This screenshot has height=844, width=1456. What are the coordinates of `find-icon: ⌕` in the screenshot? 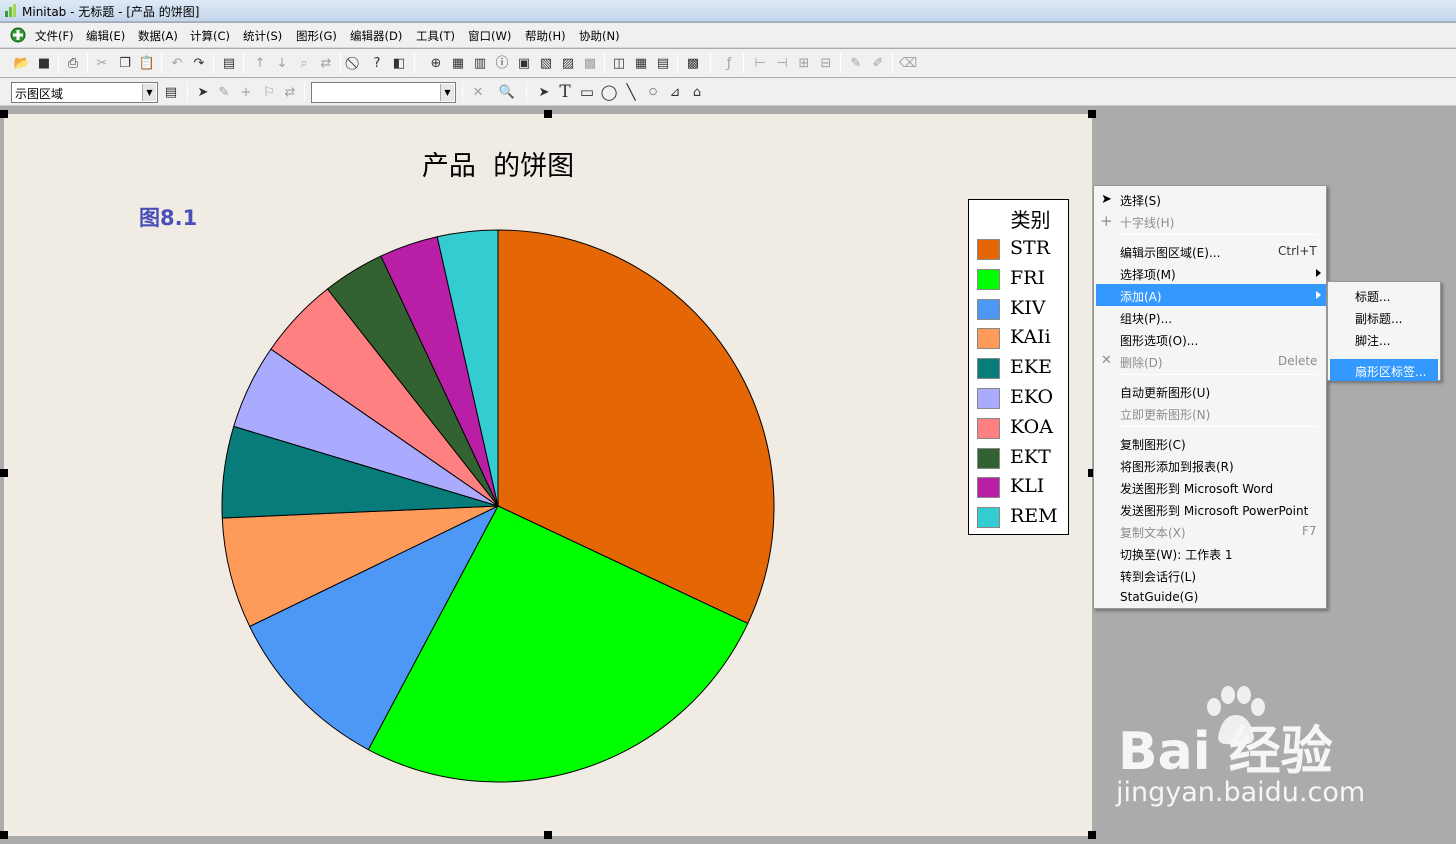 It's located at (304, 63).